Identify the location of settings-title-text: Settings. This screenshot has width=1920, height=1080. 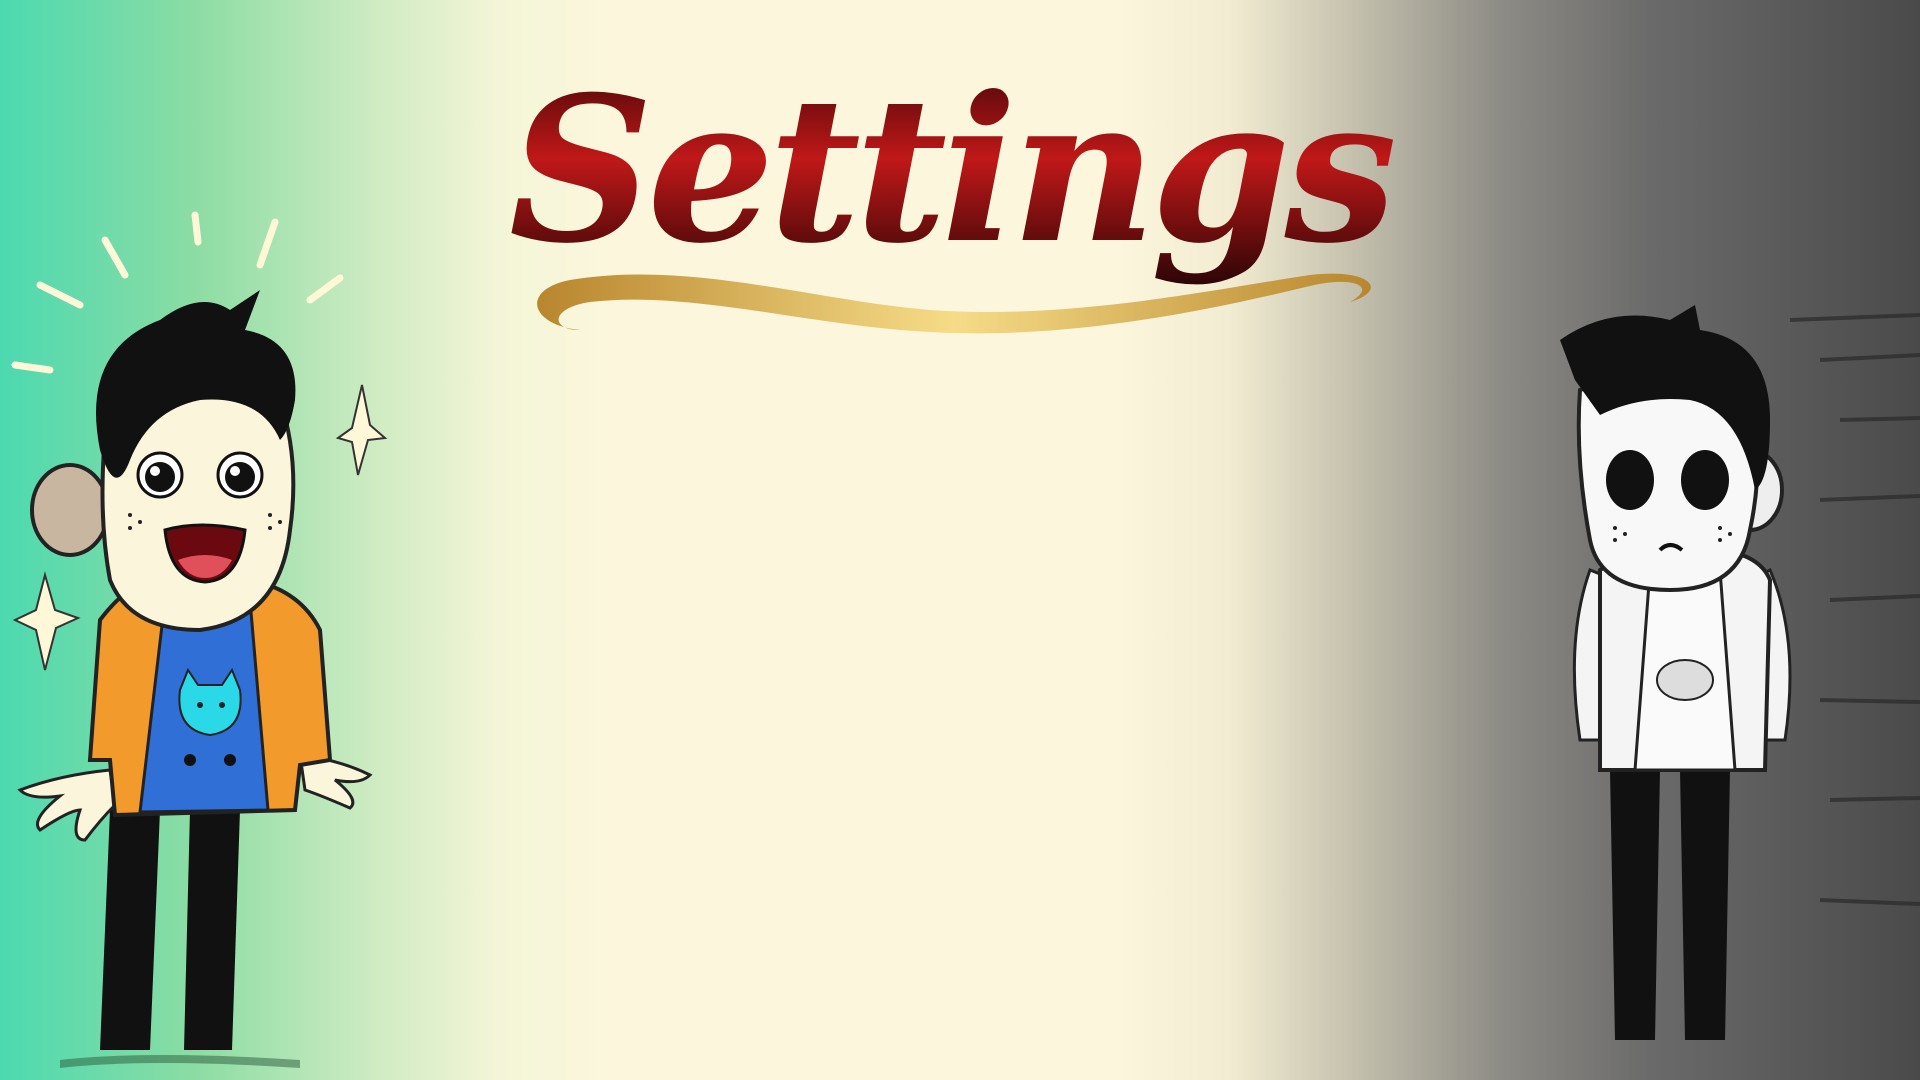
(952, 170).